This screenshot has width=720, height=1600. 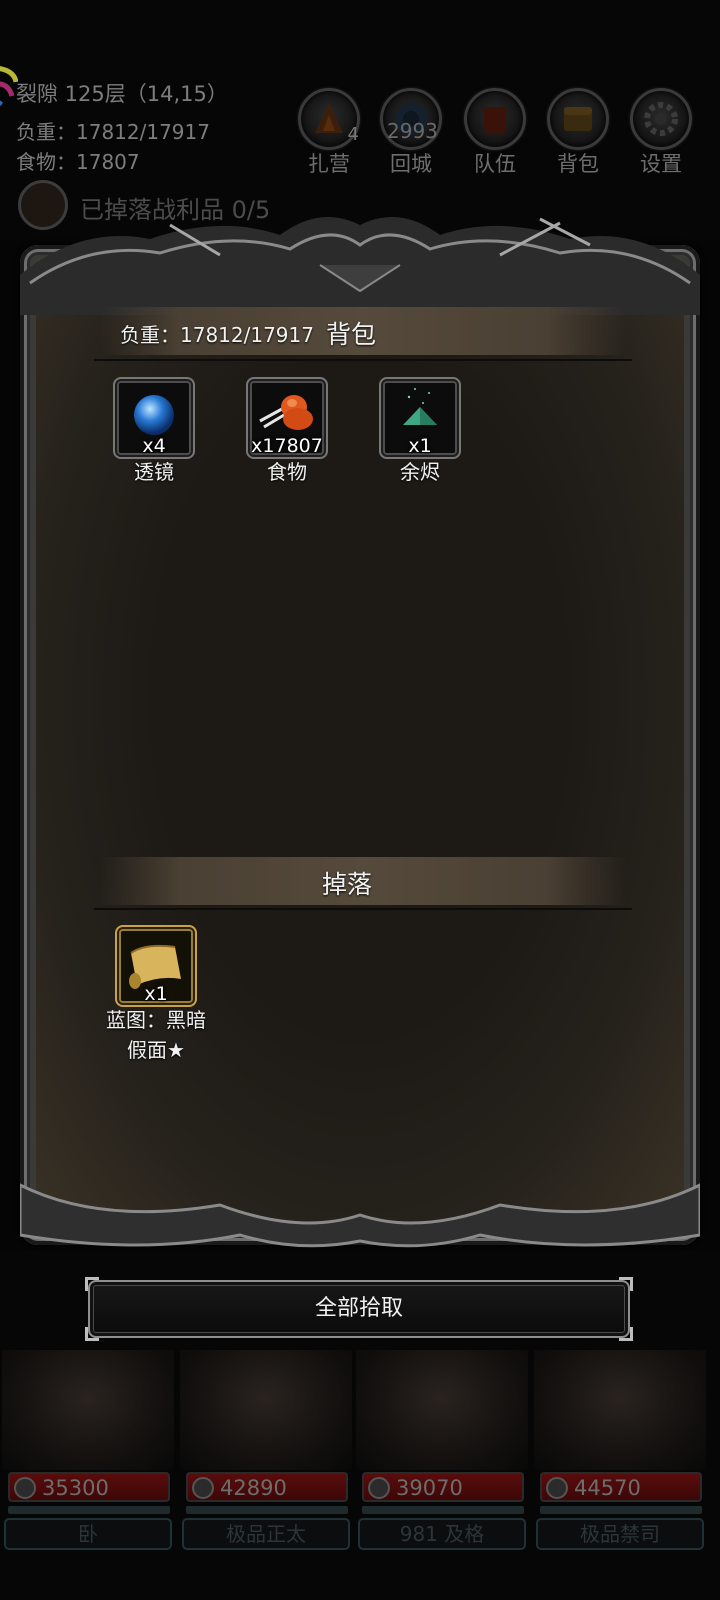 I want to click on item-name: 余烬, so click(x=420, y=472).